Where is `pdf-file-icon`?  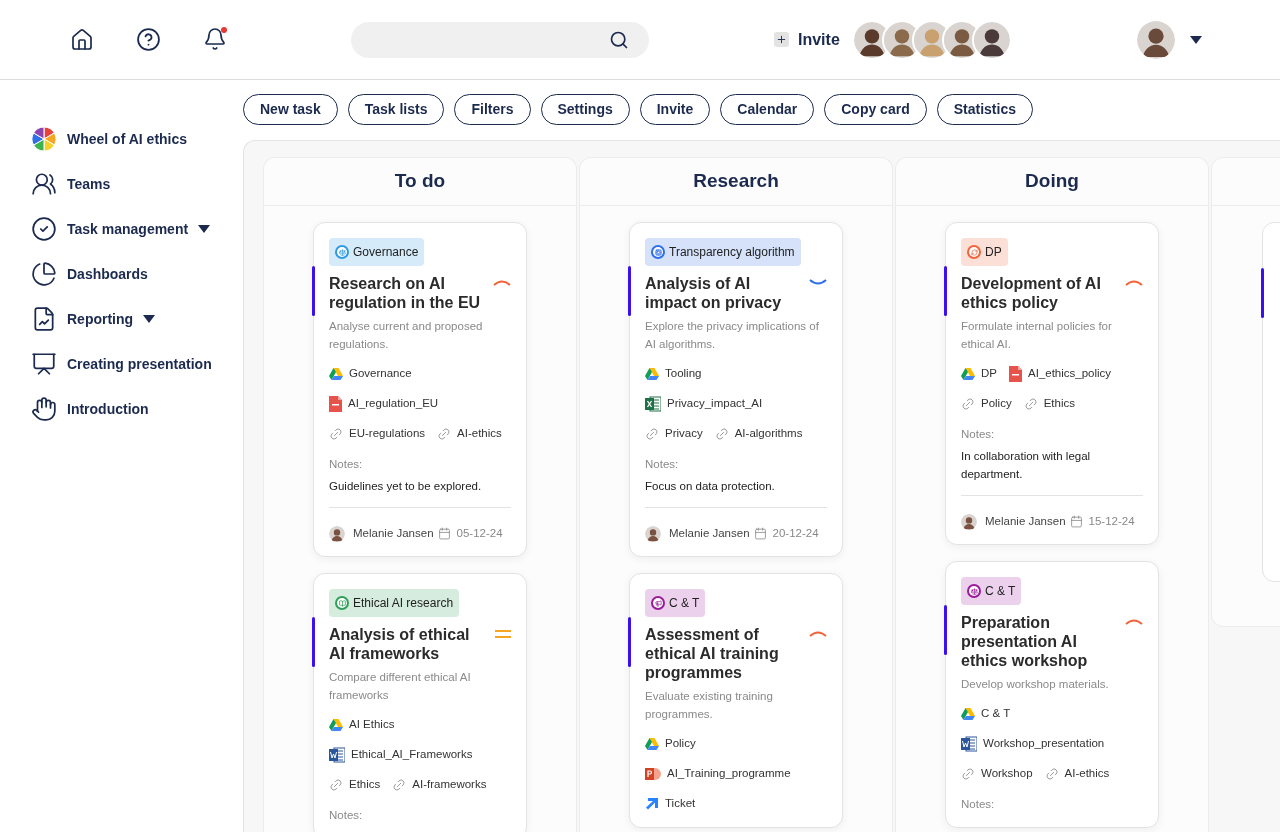 pdf-file-icon is located at coordinates (1015, 373).